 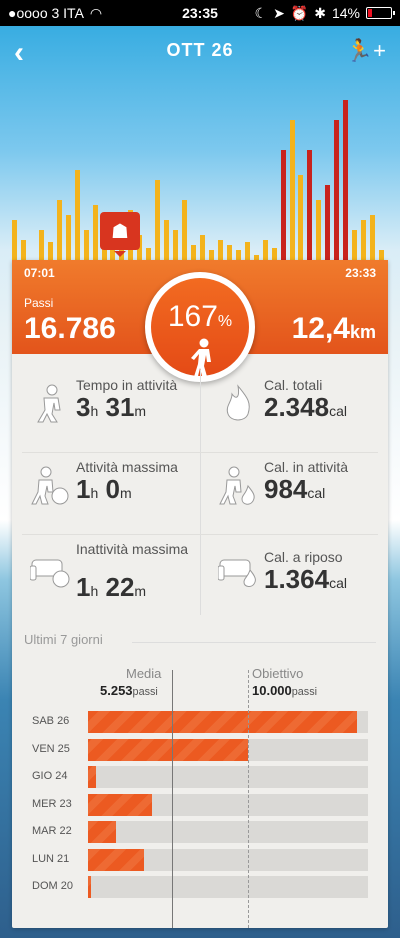 What do you see at coordinates (248, 799) in the screenshot?
I see `goal-line` at bounding box center [248, 799].